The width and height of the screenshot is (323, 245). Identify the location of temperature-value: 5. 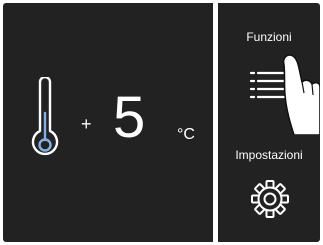
(129, 117).